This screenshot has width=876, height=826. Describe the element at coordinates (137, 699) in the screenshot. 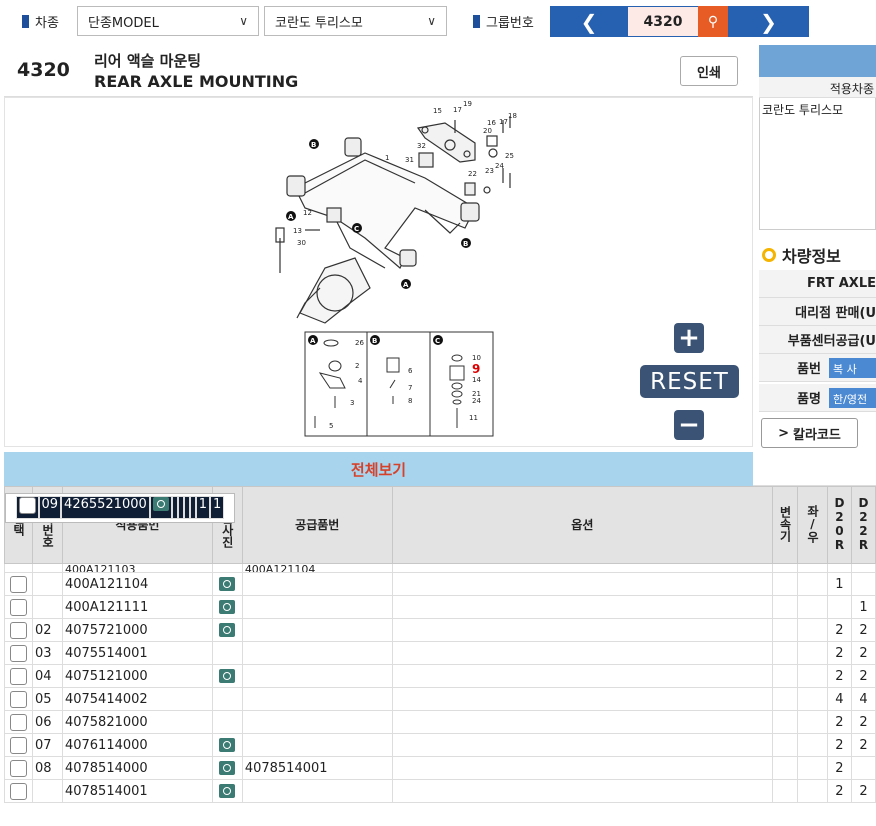

I see `part-number: 4075414002` at that location.